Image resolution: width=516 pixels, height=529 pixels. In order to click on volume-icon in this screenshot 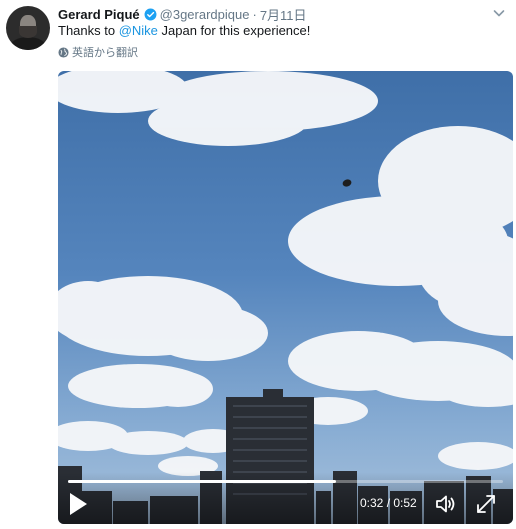, I will do `click(446, 504)`.